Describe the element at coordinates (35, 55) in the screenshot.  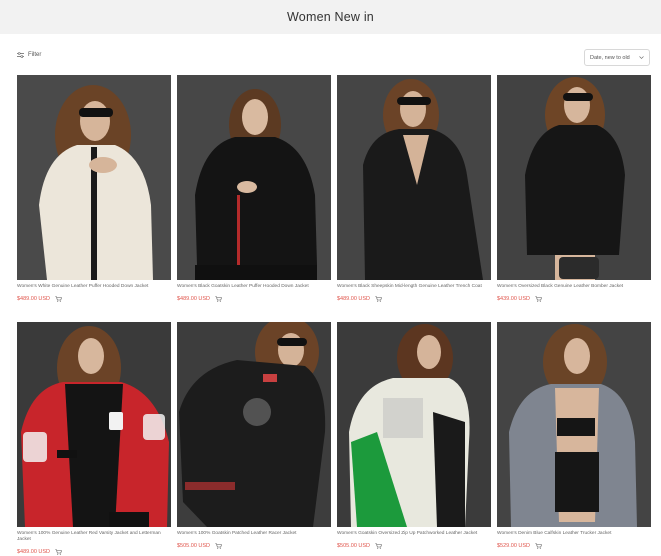
I see `filter-label: Filter` at that location.